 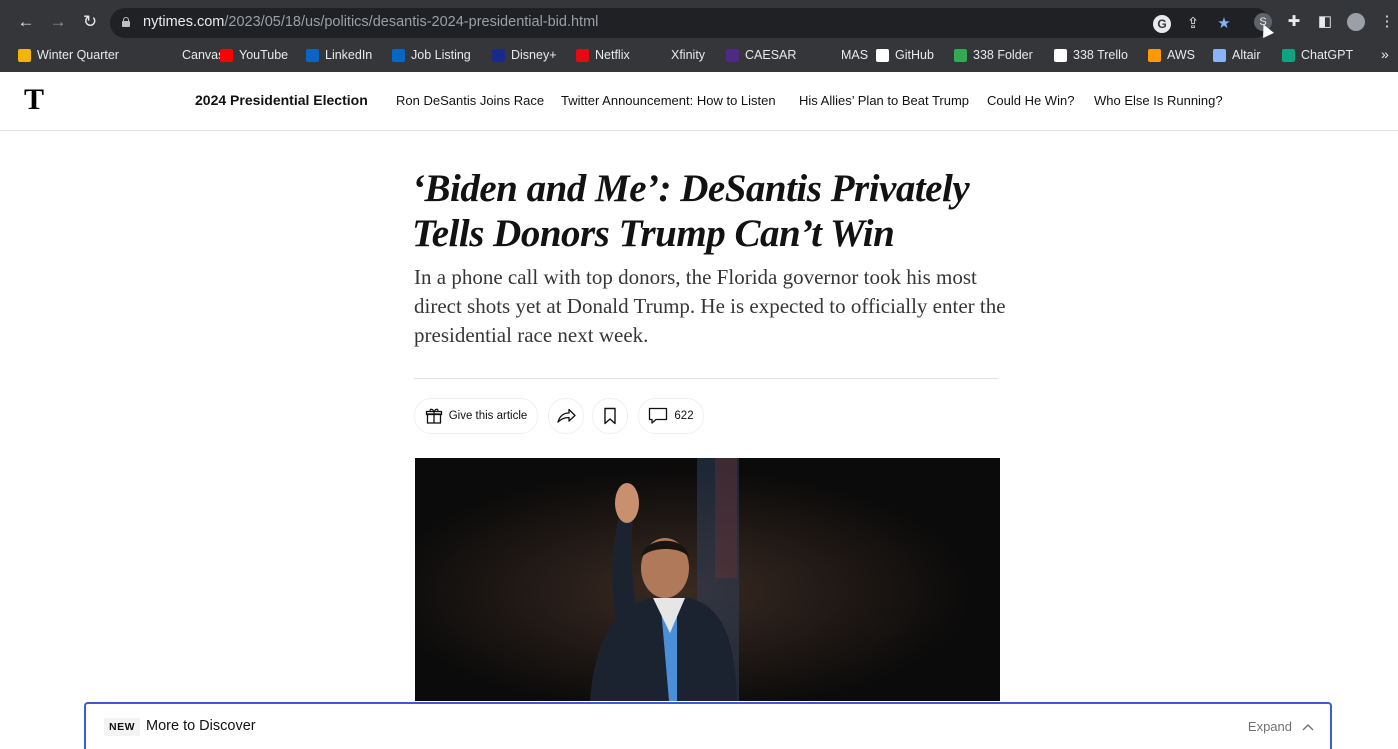 I want to click on nav-link-desantis-joins: Ron DeSantis Joins Race, so click(x=470, y=100).